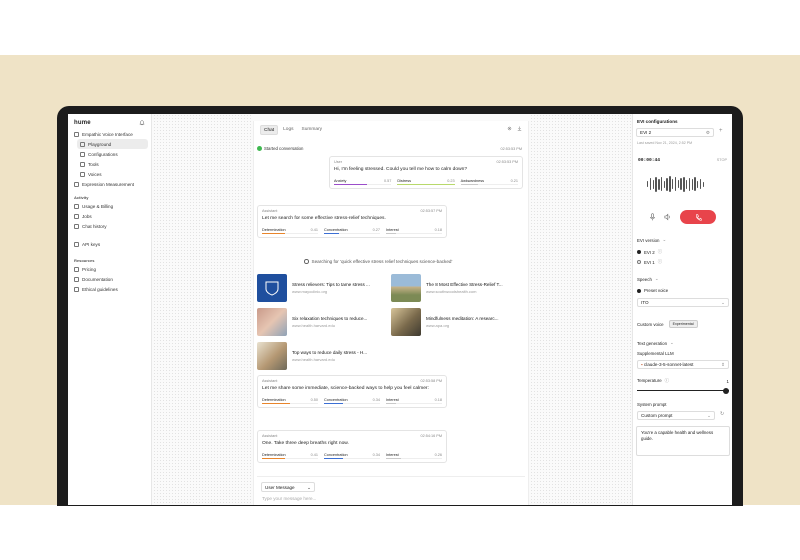  Describe the element at coordinates (109, 244) in the screenshot. I see `nav-api-keys: API keys` at that location.